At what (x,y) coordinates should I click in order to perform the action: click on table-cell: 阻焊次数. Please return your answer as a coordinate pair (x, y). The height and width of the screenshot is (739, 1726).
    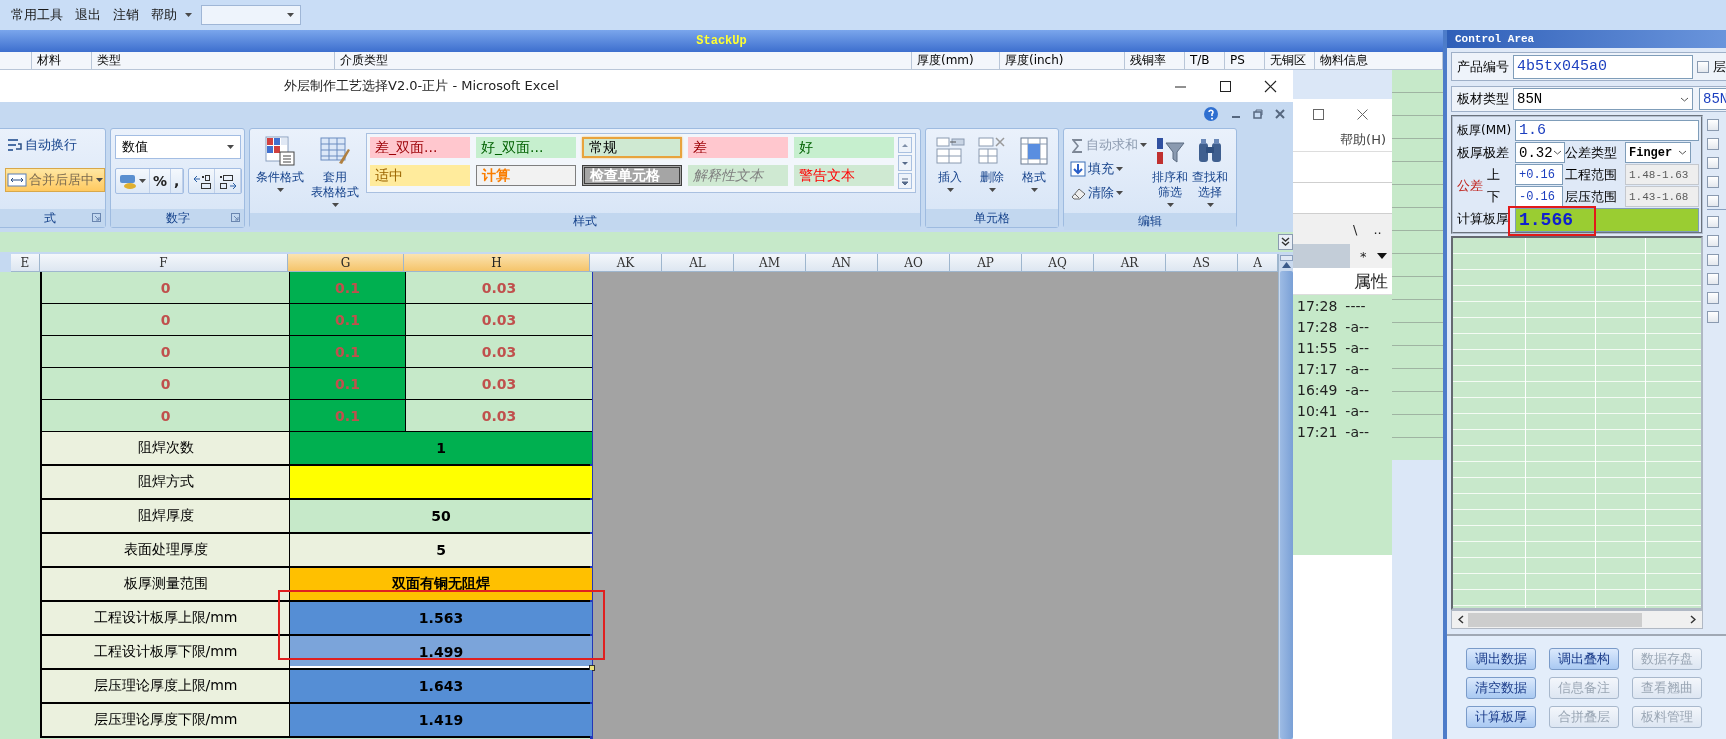
    Looking at the image, I should click on (166, 448).